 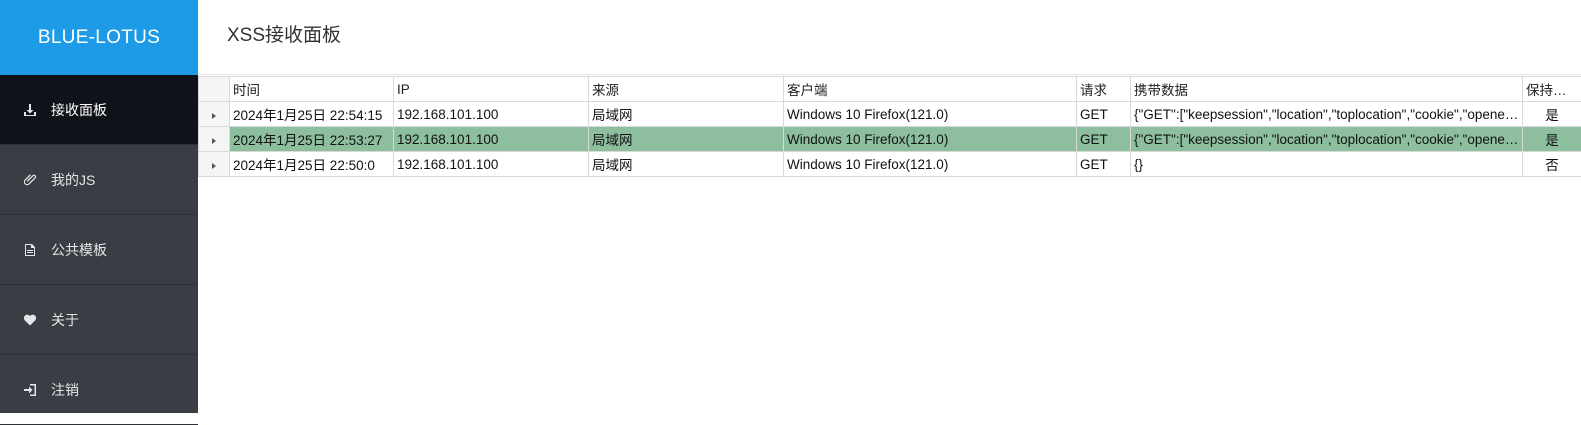 What do you see at coordinates (312, 114) in the screenshot?
I see `cell-time: 2024年1月25日 22:54:15` at bounding box center [312, 114].